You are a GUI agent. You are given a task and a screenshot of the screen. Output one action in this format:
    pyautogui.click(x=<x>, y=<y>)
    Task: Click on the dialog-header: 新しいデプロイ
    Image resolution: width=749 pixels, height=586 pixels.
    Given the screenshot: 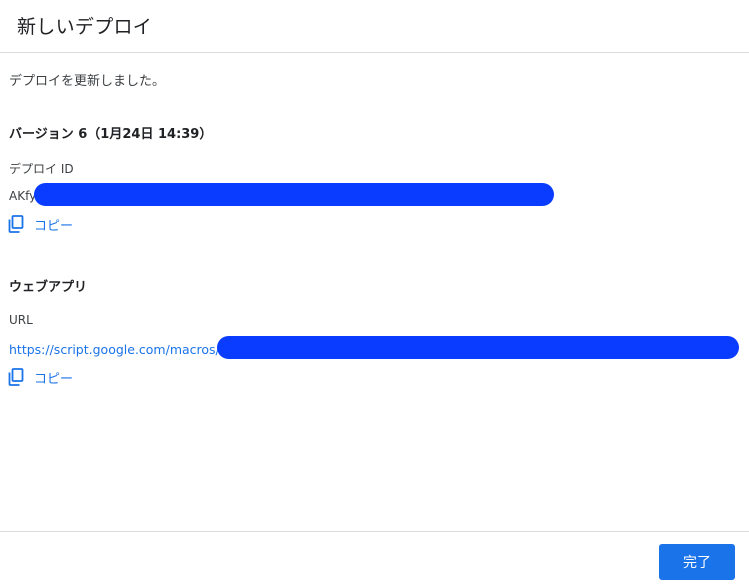 What is the action you would take?
    pyautogui.click(x=374, y=26)
    